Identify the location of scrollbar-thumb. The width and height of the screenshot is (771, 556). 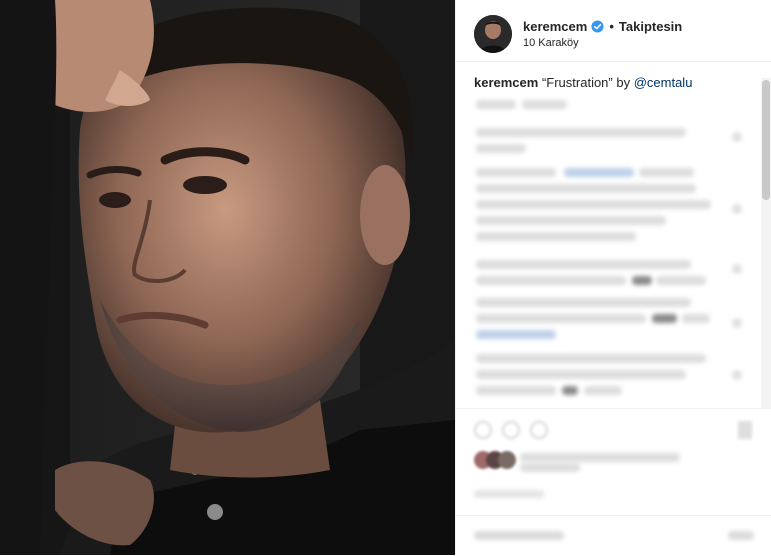
(766, 140).